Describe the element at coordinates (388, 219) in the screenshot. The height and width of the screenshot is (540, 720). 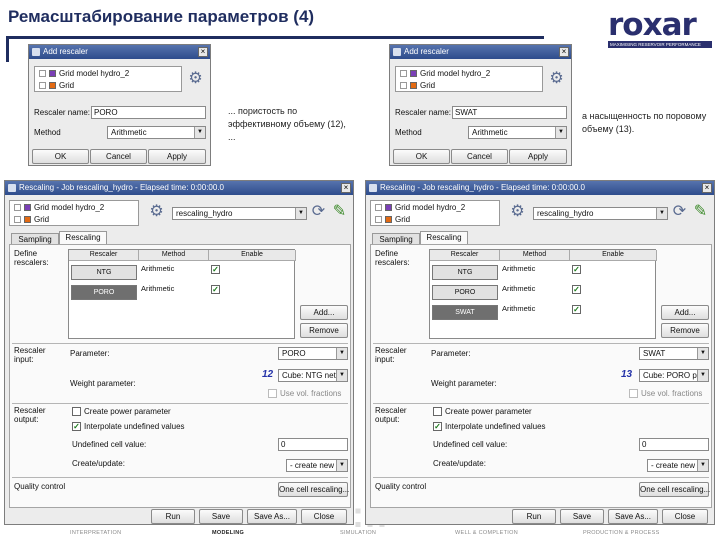
I see `grid-icon` at that location.